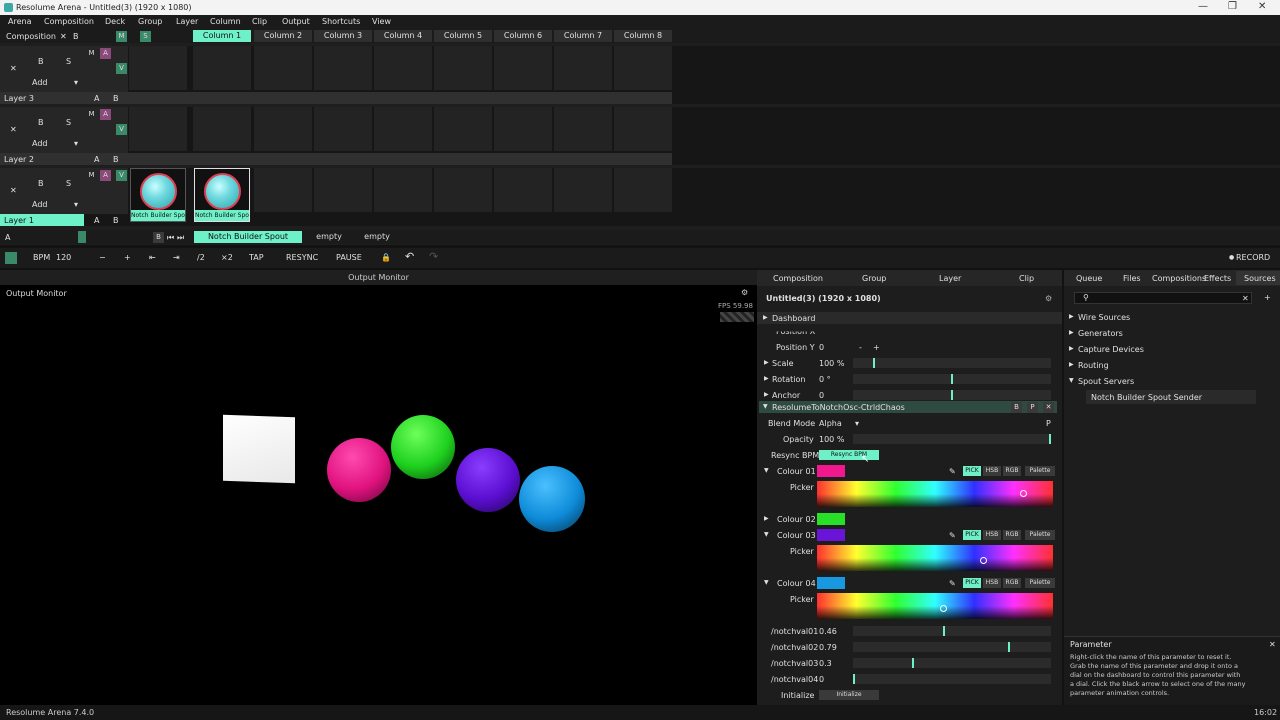  What do you see at coordinates (992, 471) in the screenshot?
I see `colour-01-hsb-mode: HSB` at bounding box center [992, 471].